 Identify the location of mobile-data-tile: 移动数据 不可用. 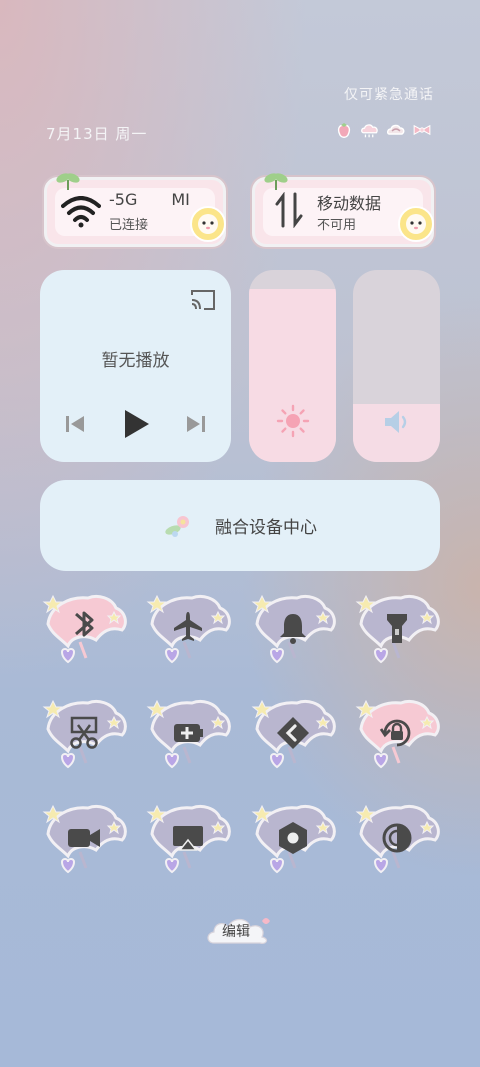
(343, 210).